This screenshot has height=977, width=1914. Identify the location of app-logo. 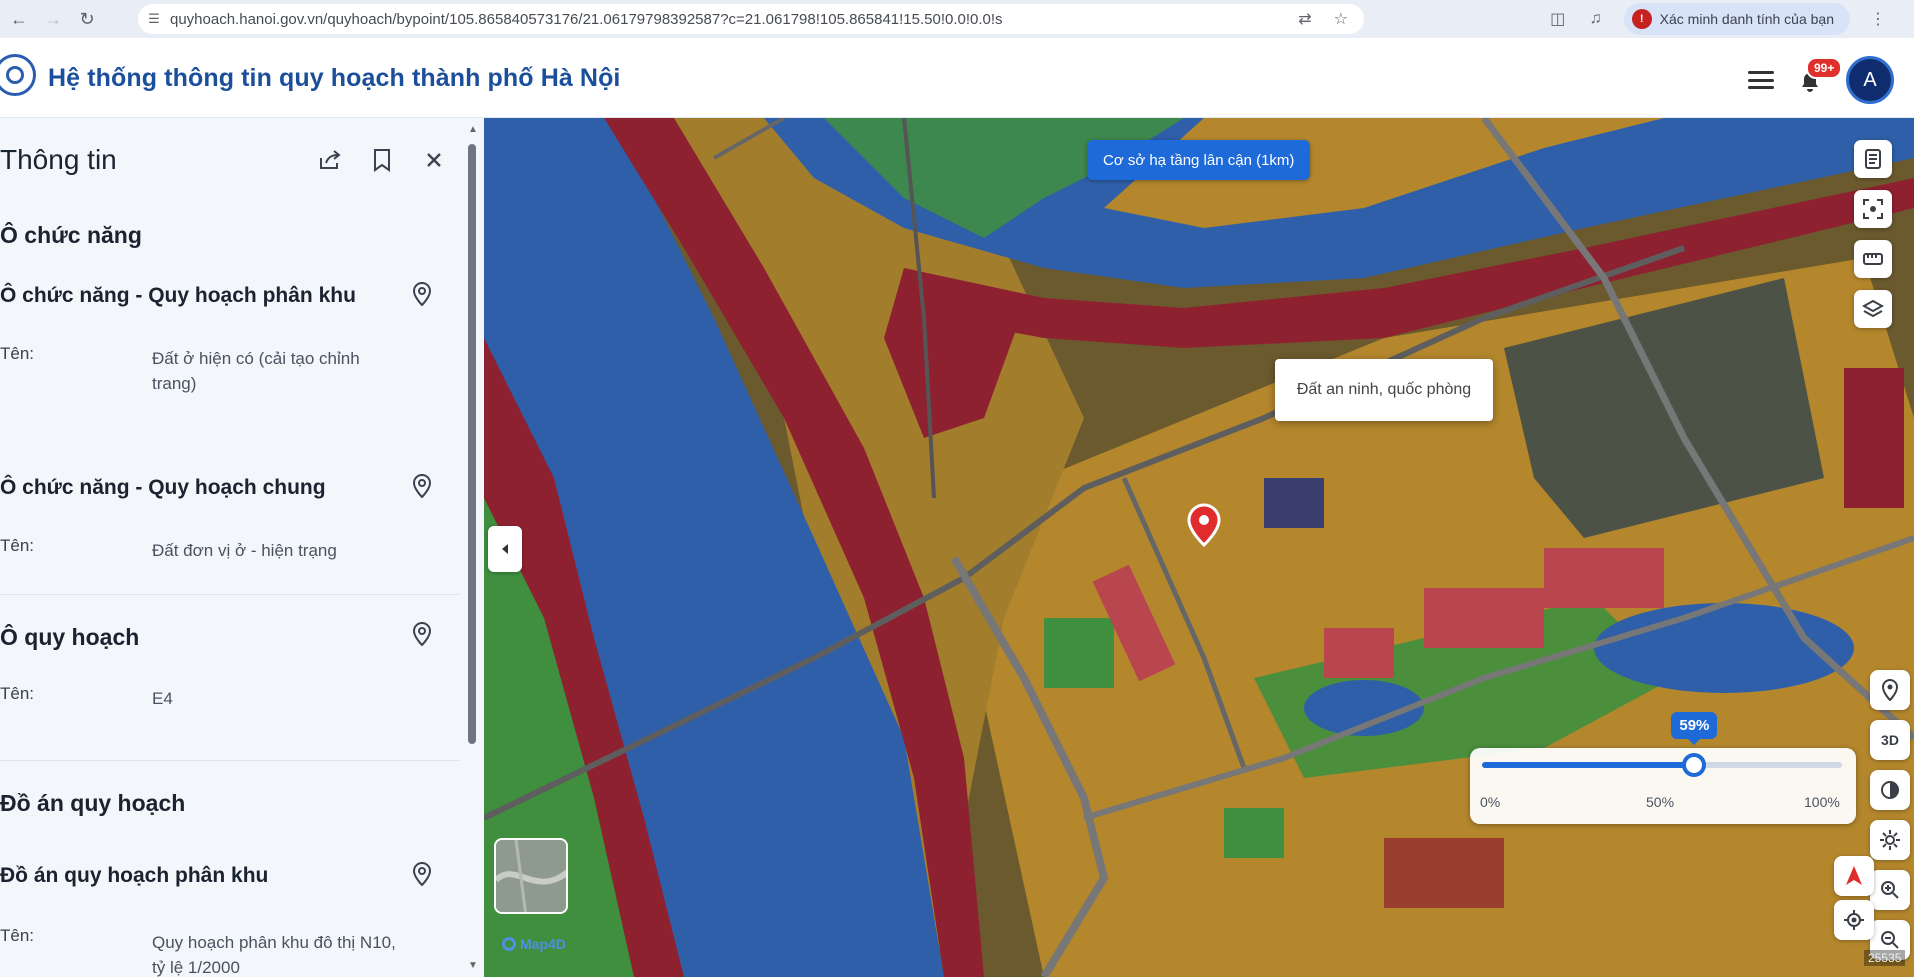
(18, 75).